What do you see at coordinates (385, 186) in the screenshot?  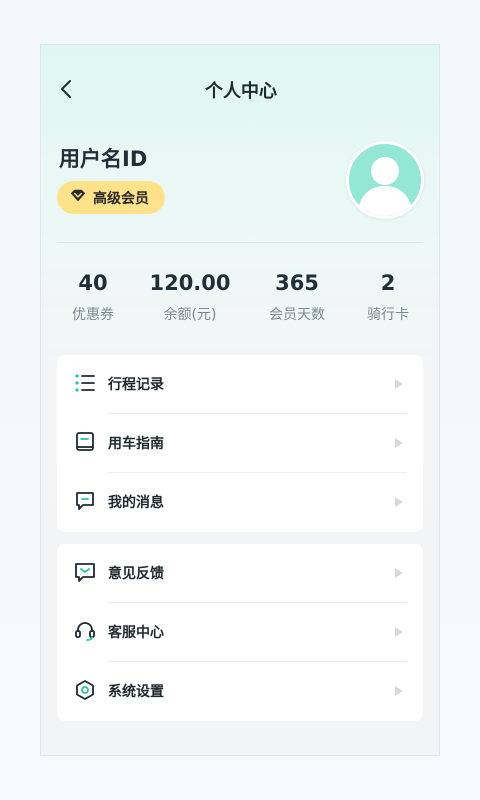 I see `user-silhouette-icon` at bounding box center [385, 186].